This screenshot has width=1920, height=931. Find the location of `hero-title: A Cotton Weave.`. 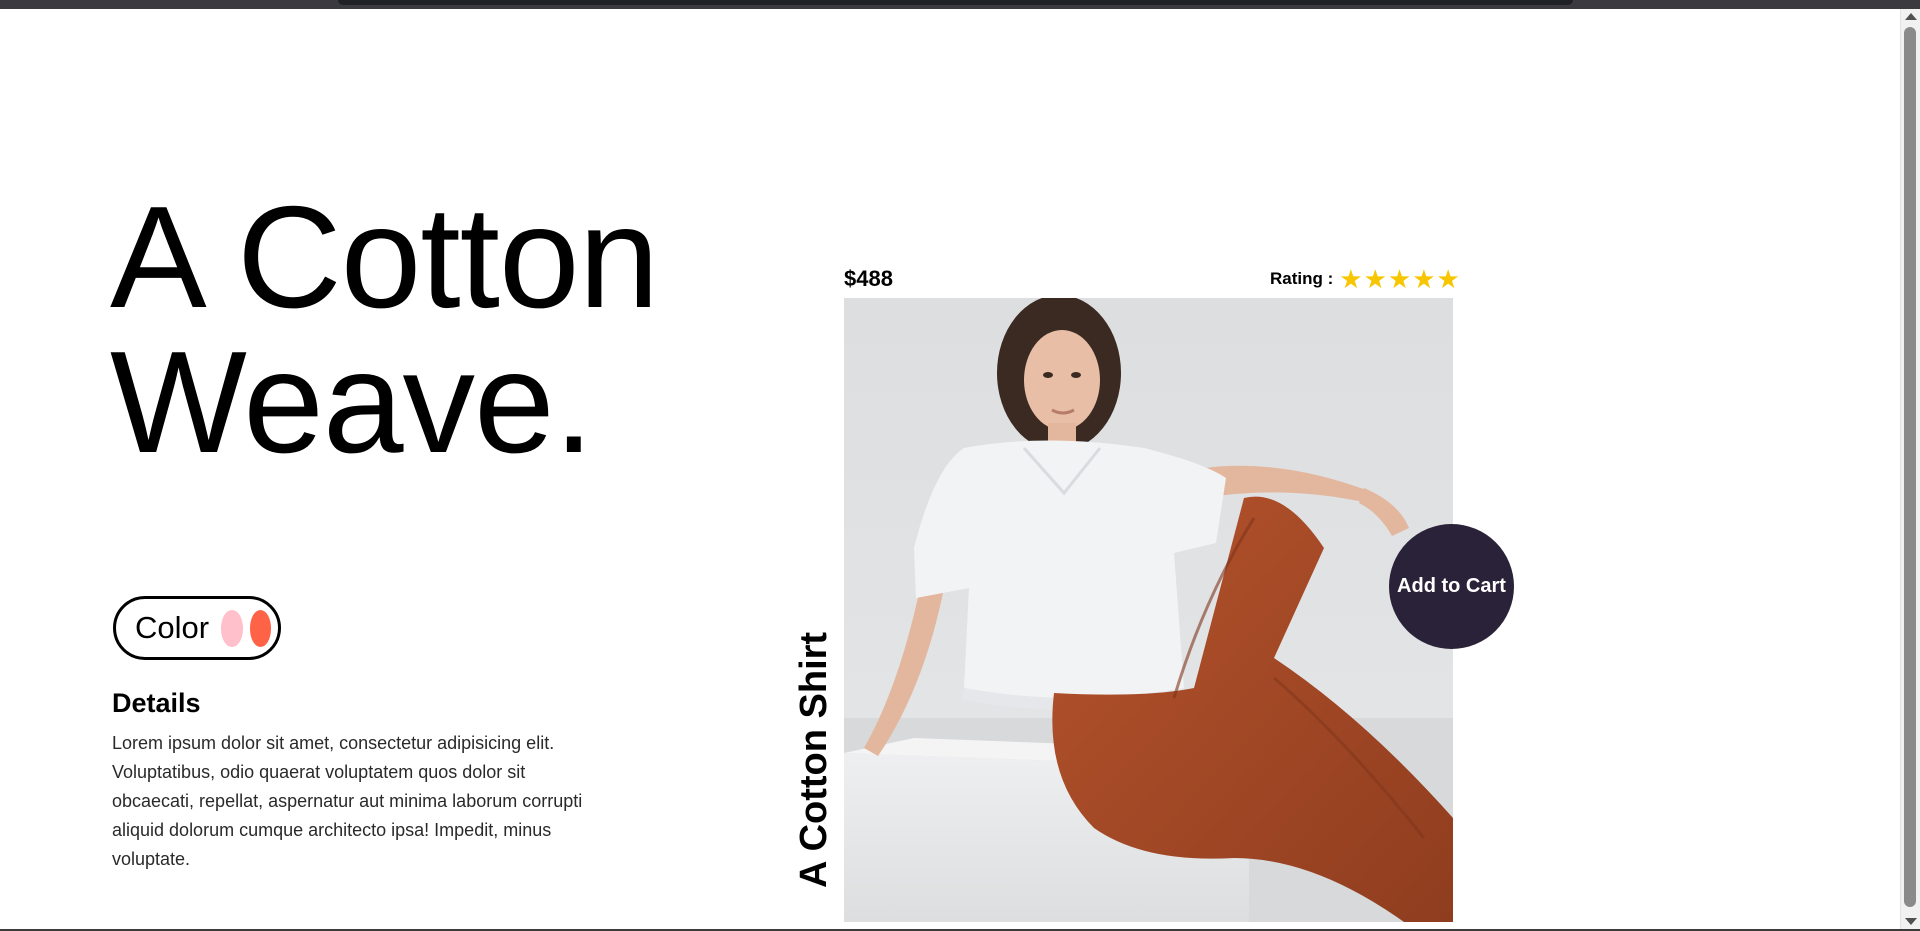

hero-title: A Cotton Weave. is located at coordinates (384, 329).